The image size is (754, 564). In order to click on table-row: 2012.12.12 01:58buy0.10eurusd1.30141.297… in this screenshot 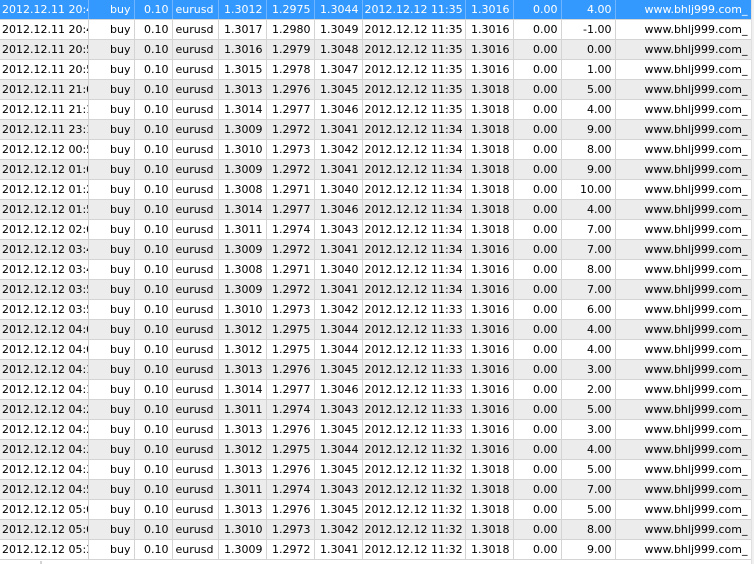, I will do `click(376, 209)`.